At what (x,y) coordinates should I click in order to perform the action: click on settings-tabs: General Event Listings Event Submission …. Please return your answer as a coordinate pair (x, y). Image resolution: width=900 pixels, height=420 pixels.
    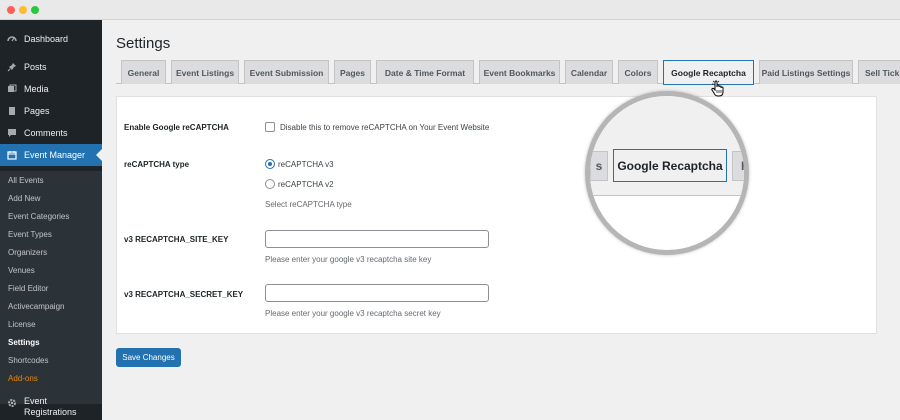
    Looking at the image, I should click on (508, 72).